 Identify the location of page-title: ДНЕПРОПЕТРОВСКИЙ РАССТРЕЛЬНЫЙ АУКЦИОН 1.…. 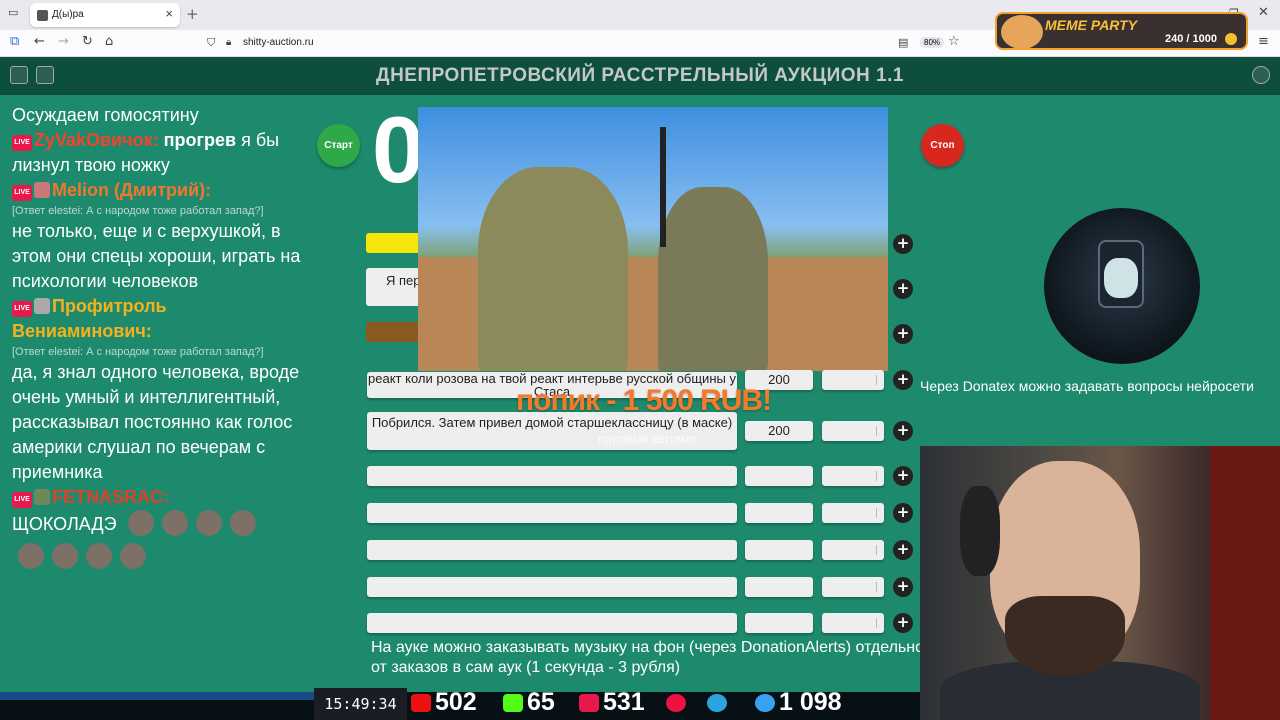
(640, 75).